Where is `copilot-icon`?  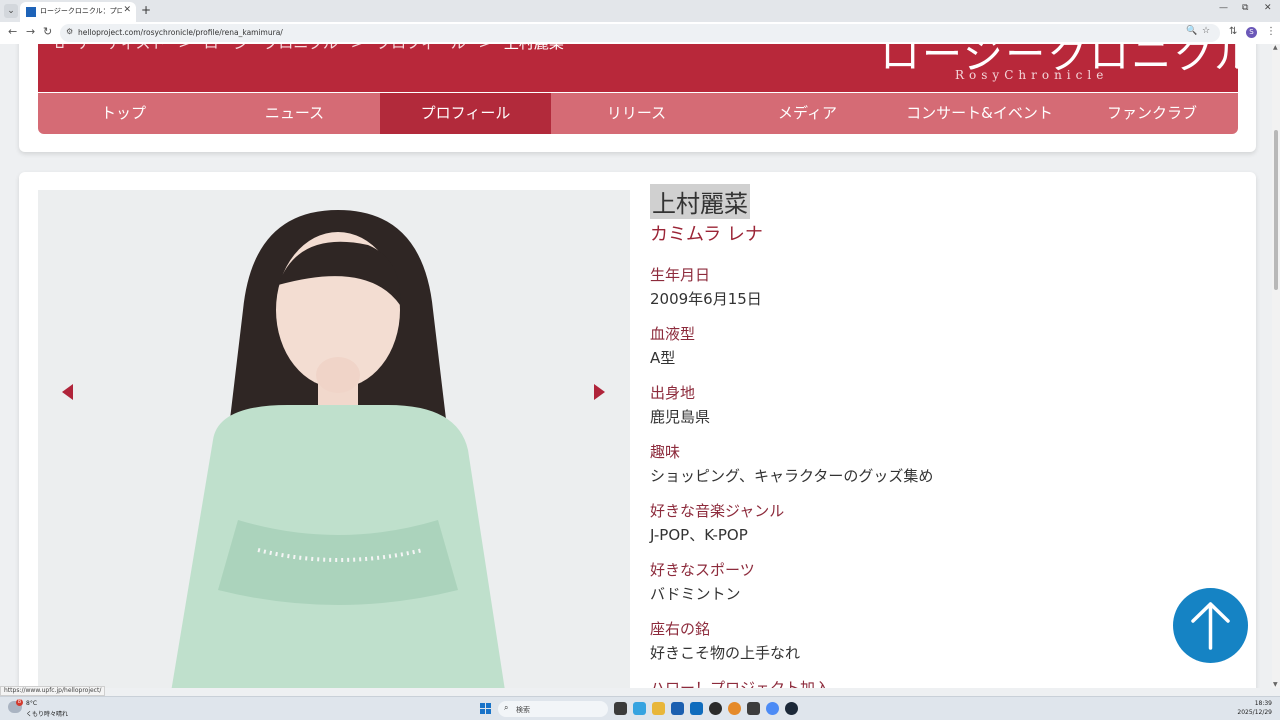 copilot-icon is located at coordinates (639, 708).